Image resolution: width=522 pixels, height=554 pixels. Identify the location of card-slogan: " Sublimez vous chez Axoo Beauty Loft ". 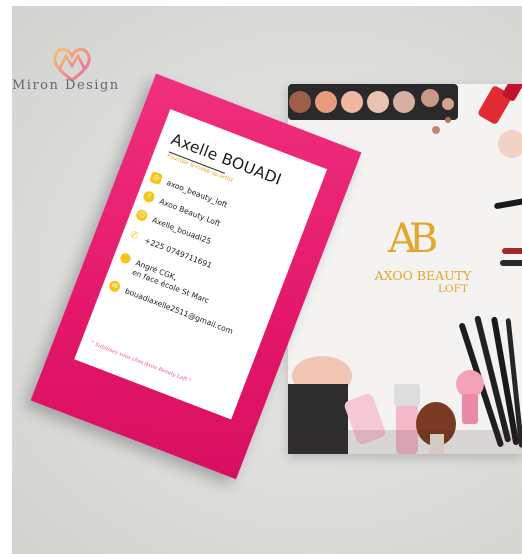
(141, 362).